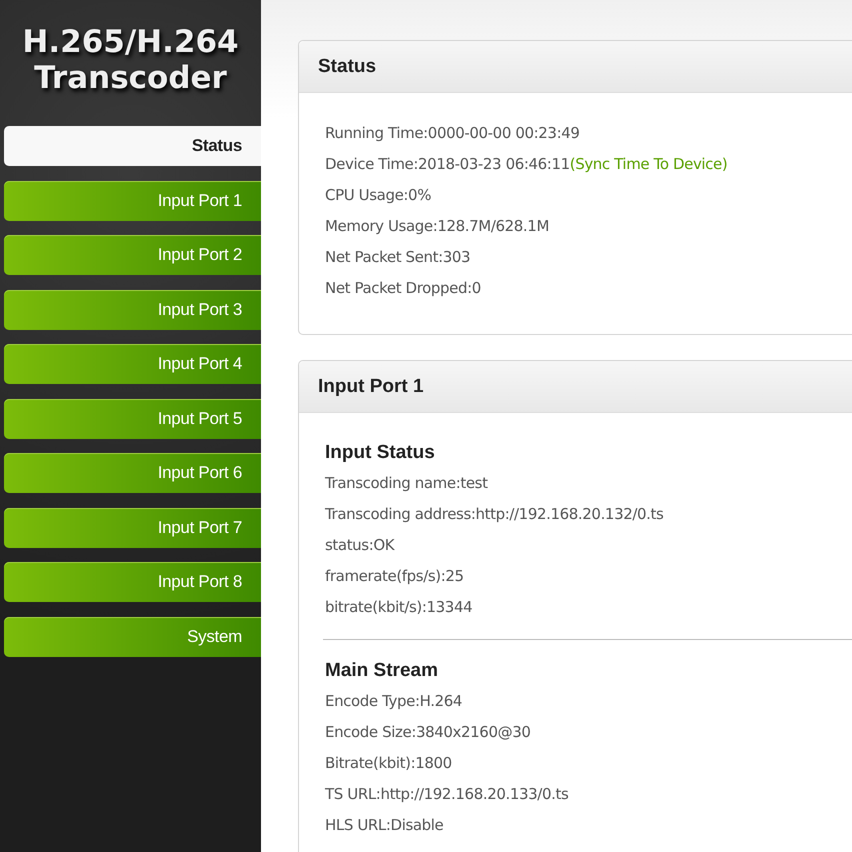 The height and width of the screenshot is (852, 852). What do you see at coordinates (394, 701) in the screenshot?
I see `info-text: Encode Type:H.264` at bounding box center [394, 701].